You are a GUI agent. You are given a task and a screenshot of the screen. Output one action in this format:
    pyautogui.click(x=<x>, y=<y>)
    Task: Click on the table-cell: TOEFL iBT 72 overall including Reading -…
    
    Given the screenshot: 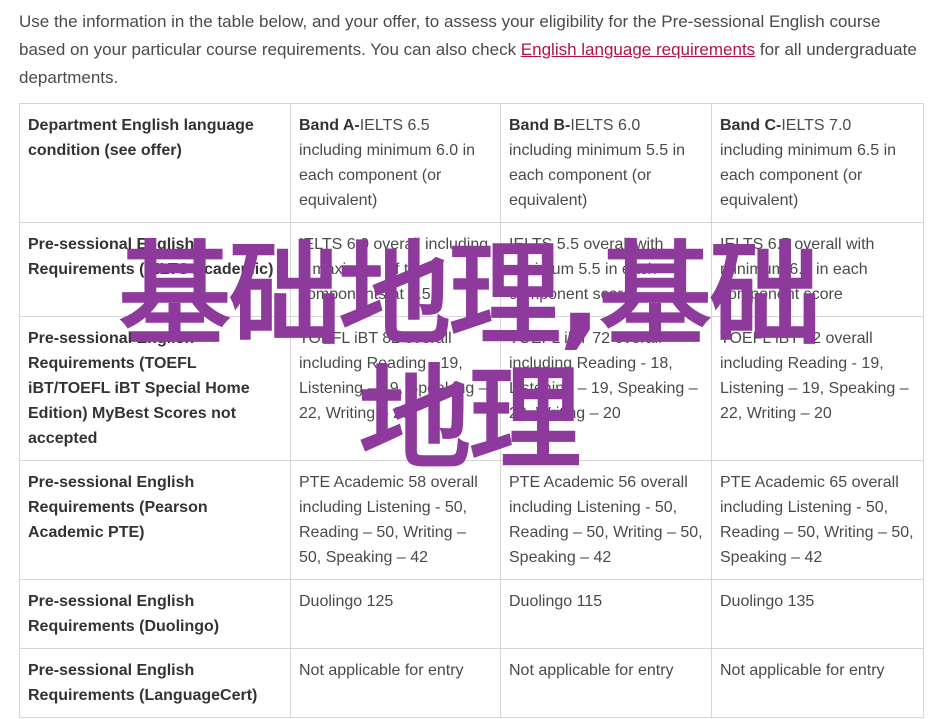 What is the action you would take?
    pyautogui.click(x=606, y=388)
    